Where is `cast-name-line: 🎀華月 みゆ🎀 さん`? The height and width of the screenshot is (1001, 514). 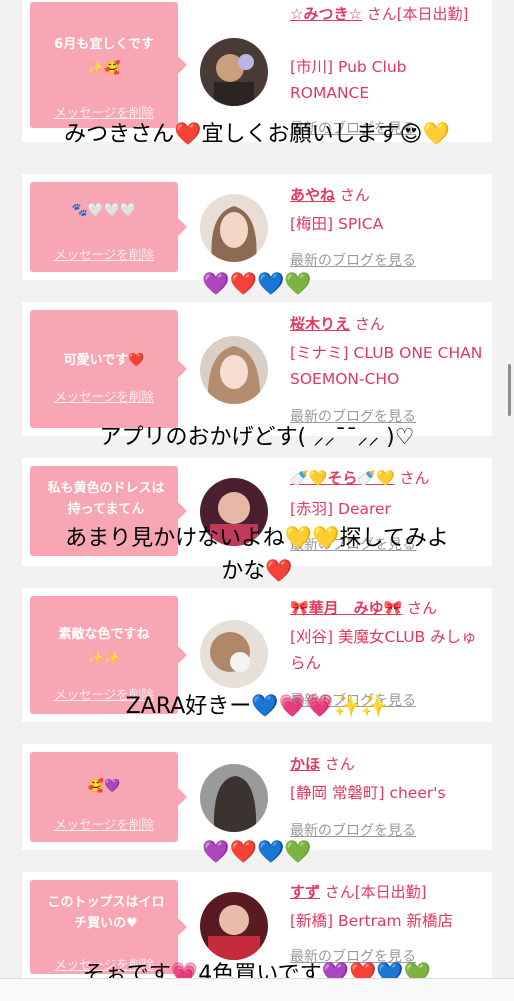 cast-name-line: 🎀華月 みゆ🎀 さん is located at coordinates (388, 608).